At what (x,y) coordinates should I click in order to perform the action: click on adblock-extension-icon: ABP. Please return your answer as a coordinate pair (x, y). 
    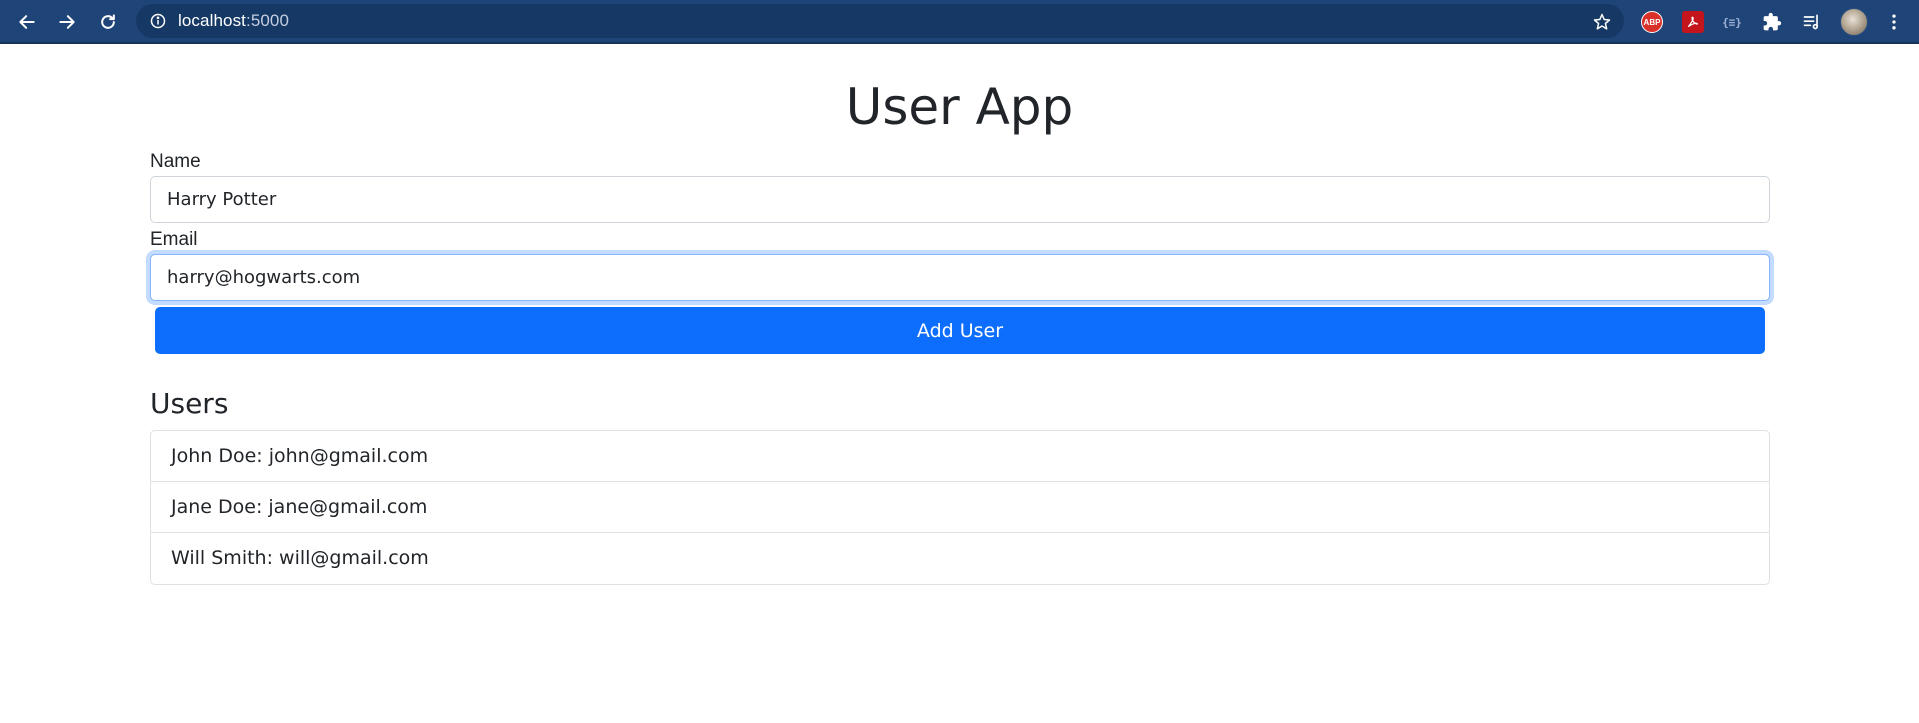
    Looking at the image, I should click on (1652, 22).